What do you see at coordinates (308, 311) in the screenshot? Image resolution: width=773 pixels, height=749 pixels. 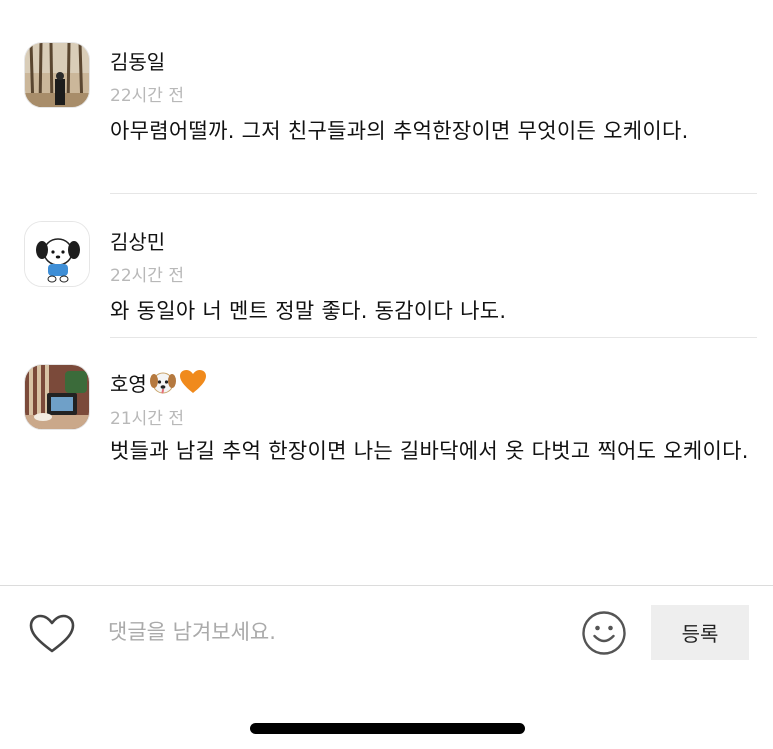 I see `comment-text: 와 동일아 너 멘트 정말 좋다. 동감이다 나도.` at bounding box center [308, 311].